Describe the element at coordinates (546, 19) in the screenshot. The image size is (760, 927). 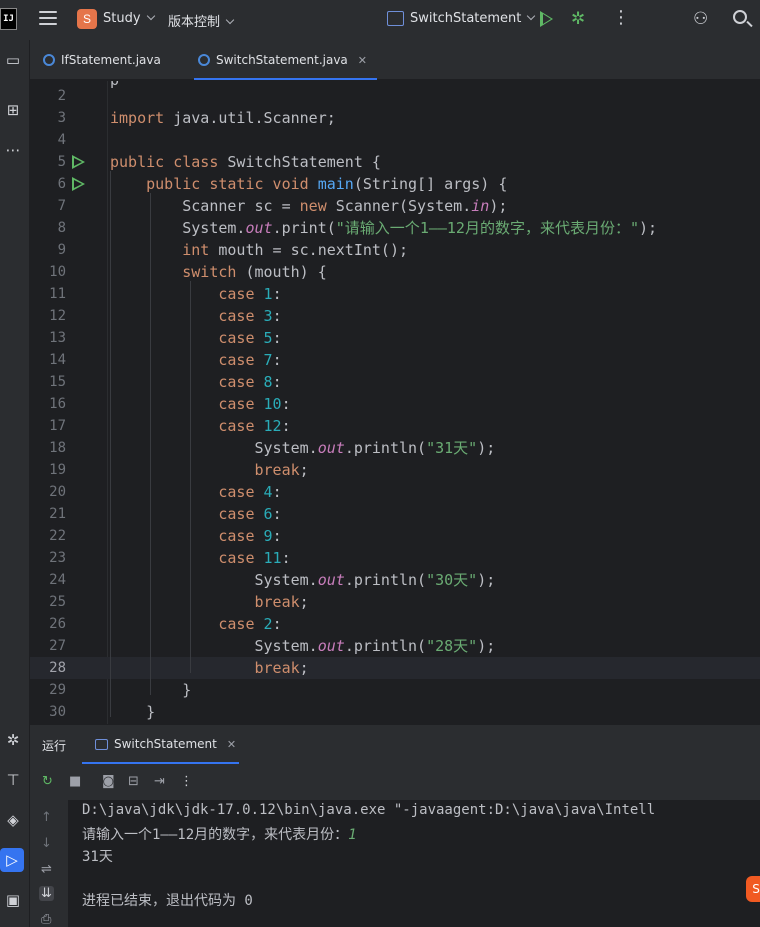
I see `run-icon` at that location.